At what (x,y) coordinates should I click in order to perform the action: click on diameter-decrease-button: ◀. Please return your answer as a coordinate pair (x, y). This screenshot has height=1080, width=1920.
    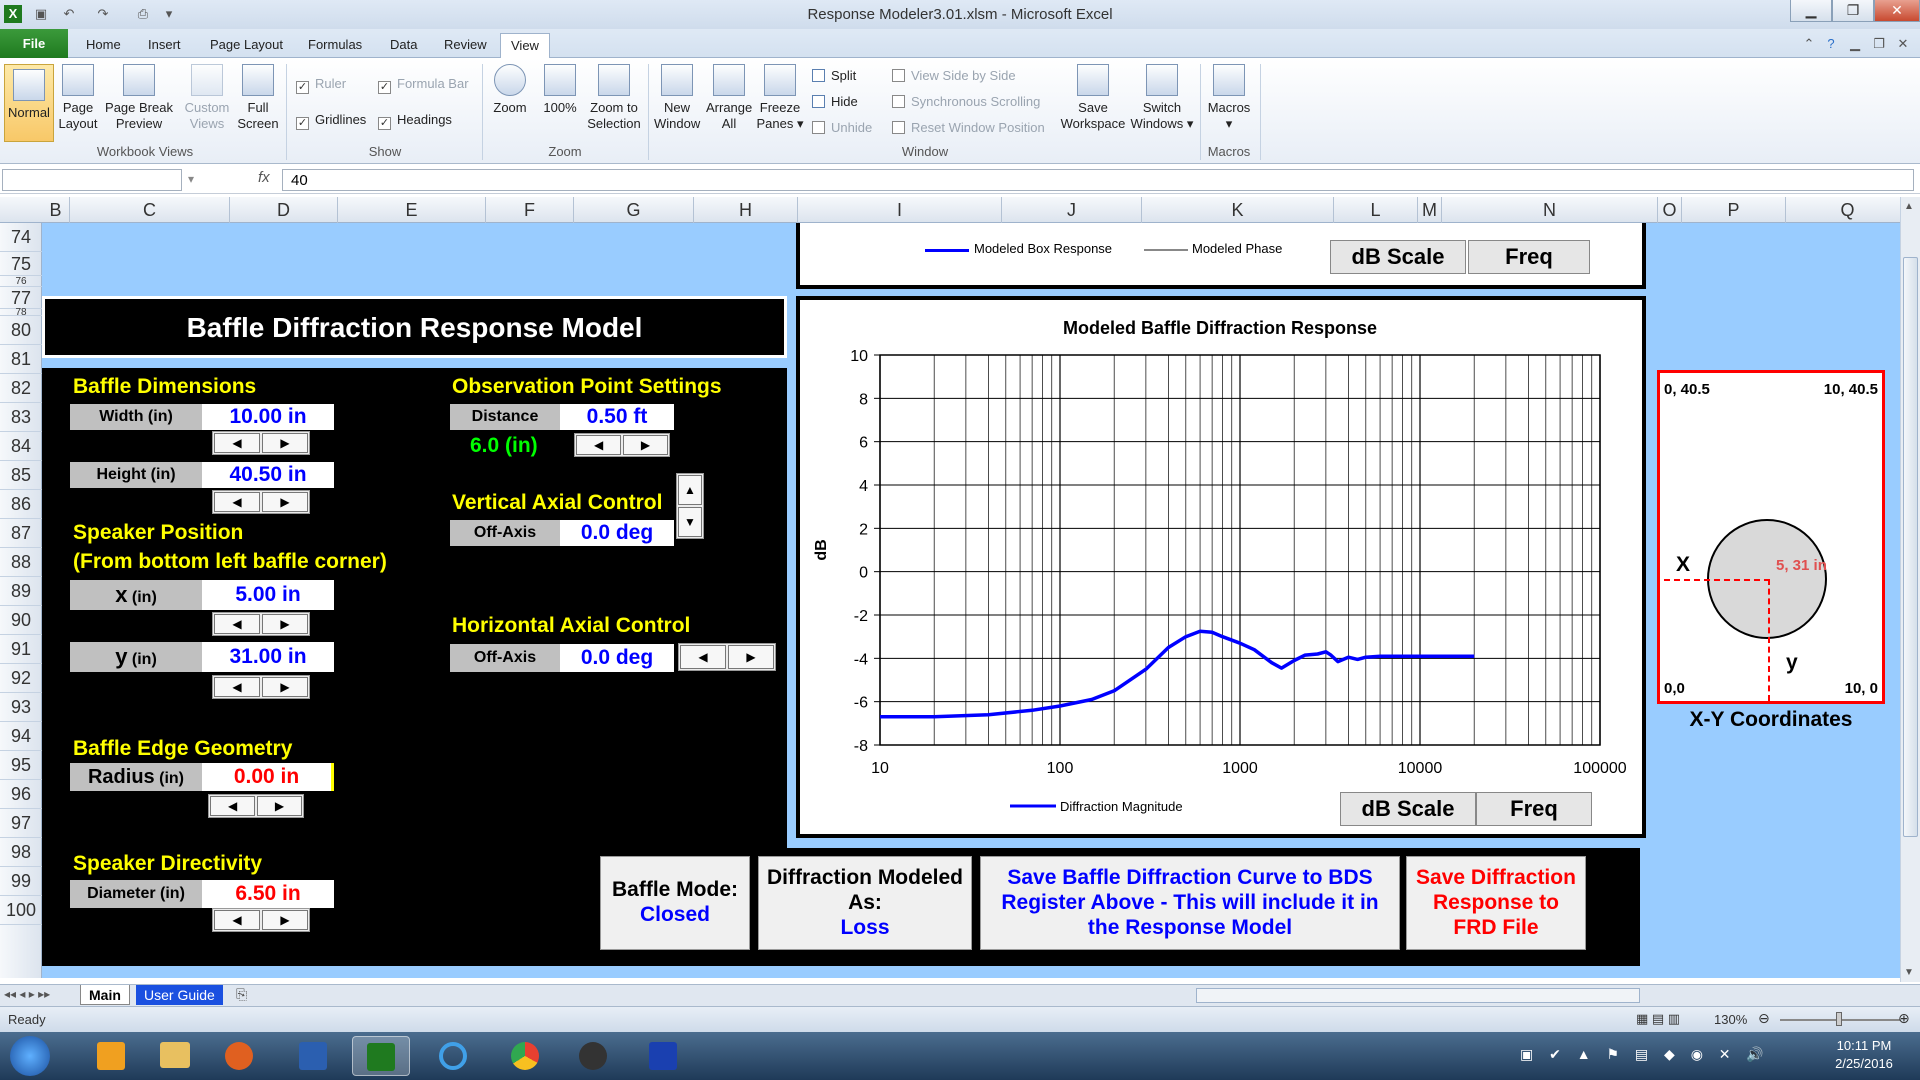
    Looking at the image, I should click on (237, 920).